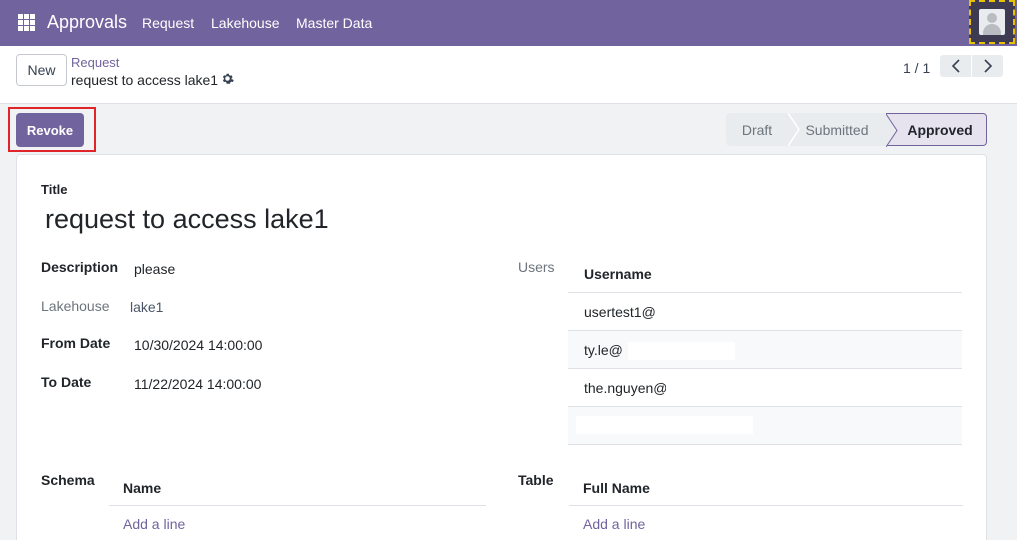  I want to click on pager-value: 1 / 1, so click(916, 68).